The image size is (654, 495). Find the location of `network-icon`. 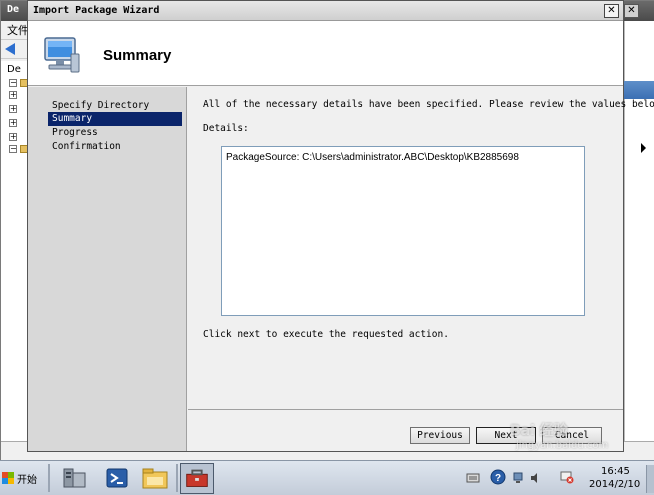

network-icon is located at coordinates (518, 478).